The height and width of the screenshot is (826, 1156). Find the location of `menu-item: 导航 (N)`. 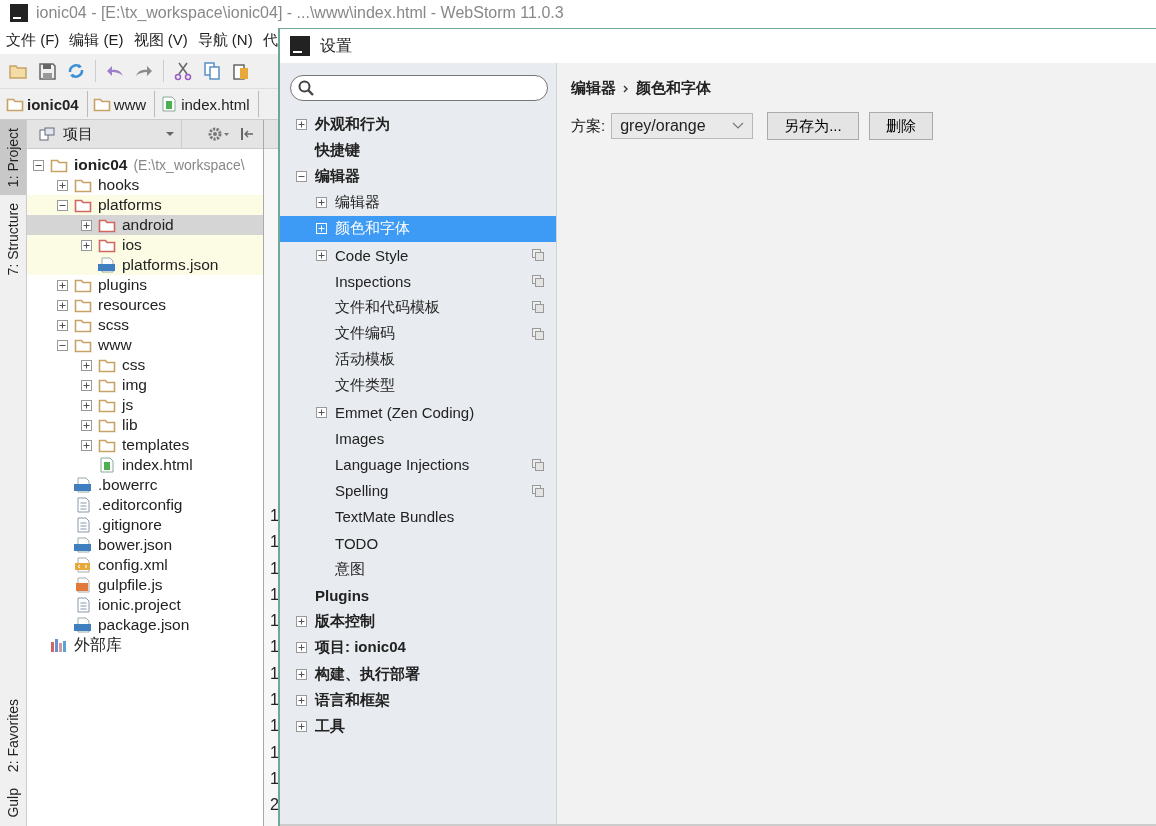

menu-item: 导航 (N) is located at coordinates (225, 40).